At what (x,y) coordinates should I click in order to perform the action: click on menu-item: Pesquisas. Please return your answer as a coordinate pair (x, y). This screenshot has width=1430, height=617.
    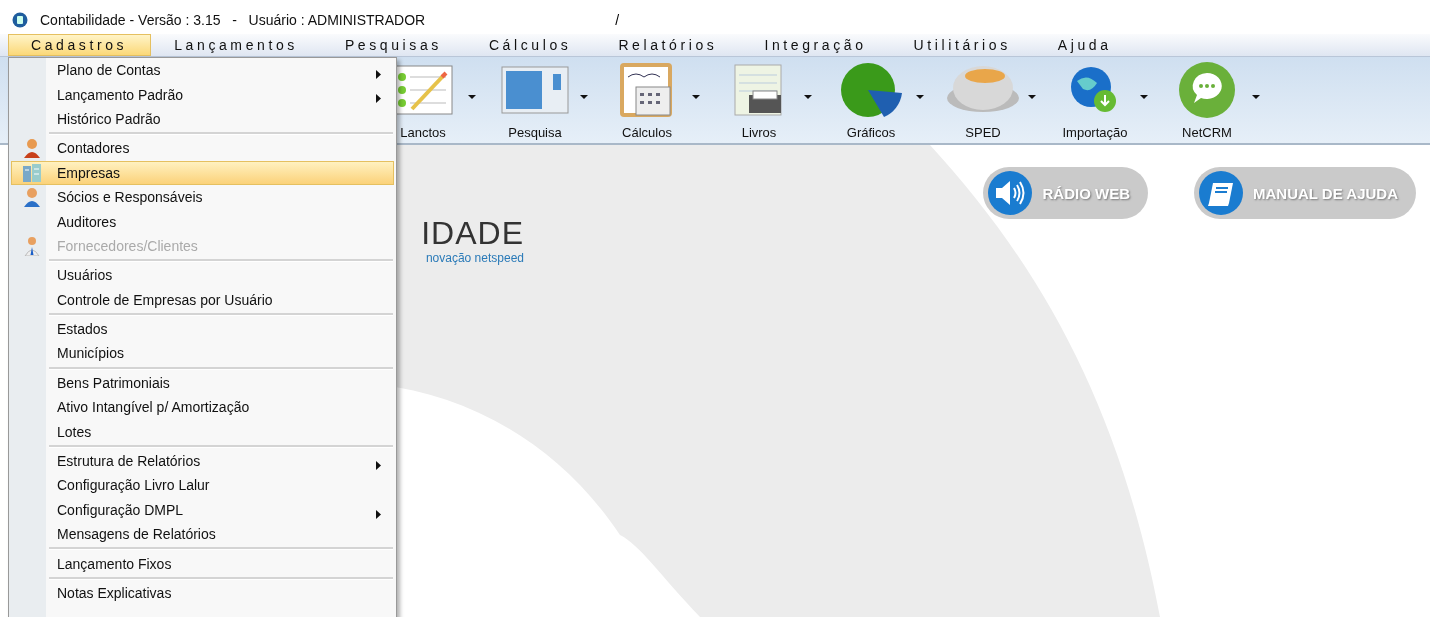
    Looking at the image, I should click on (393, 45).